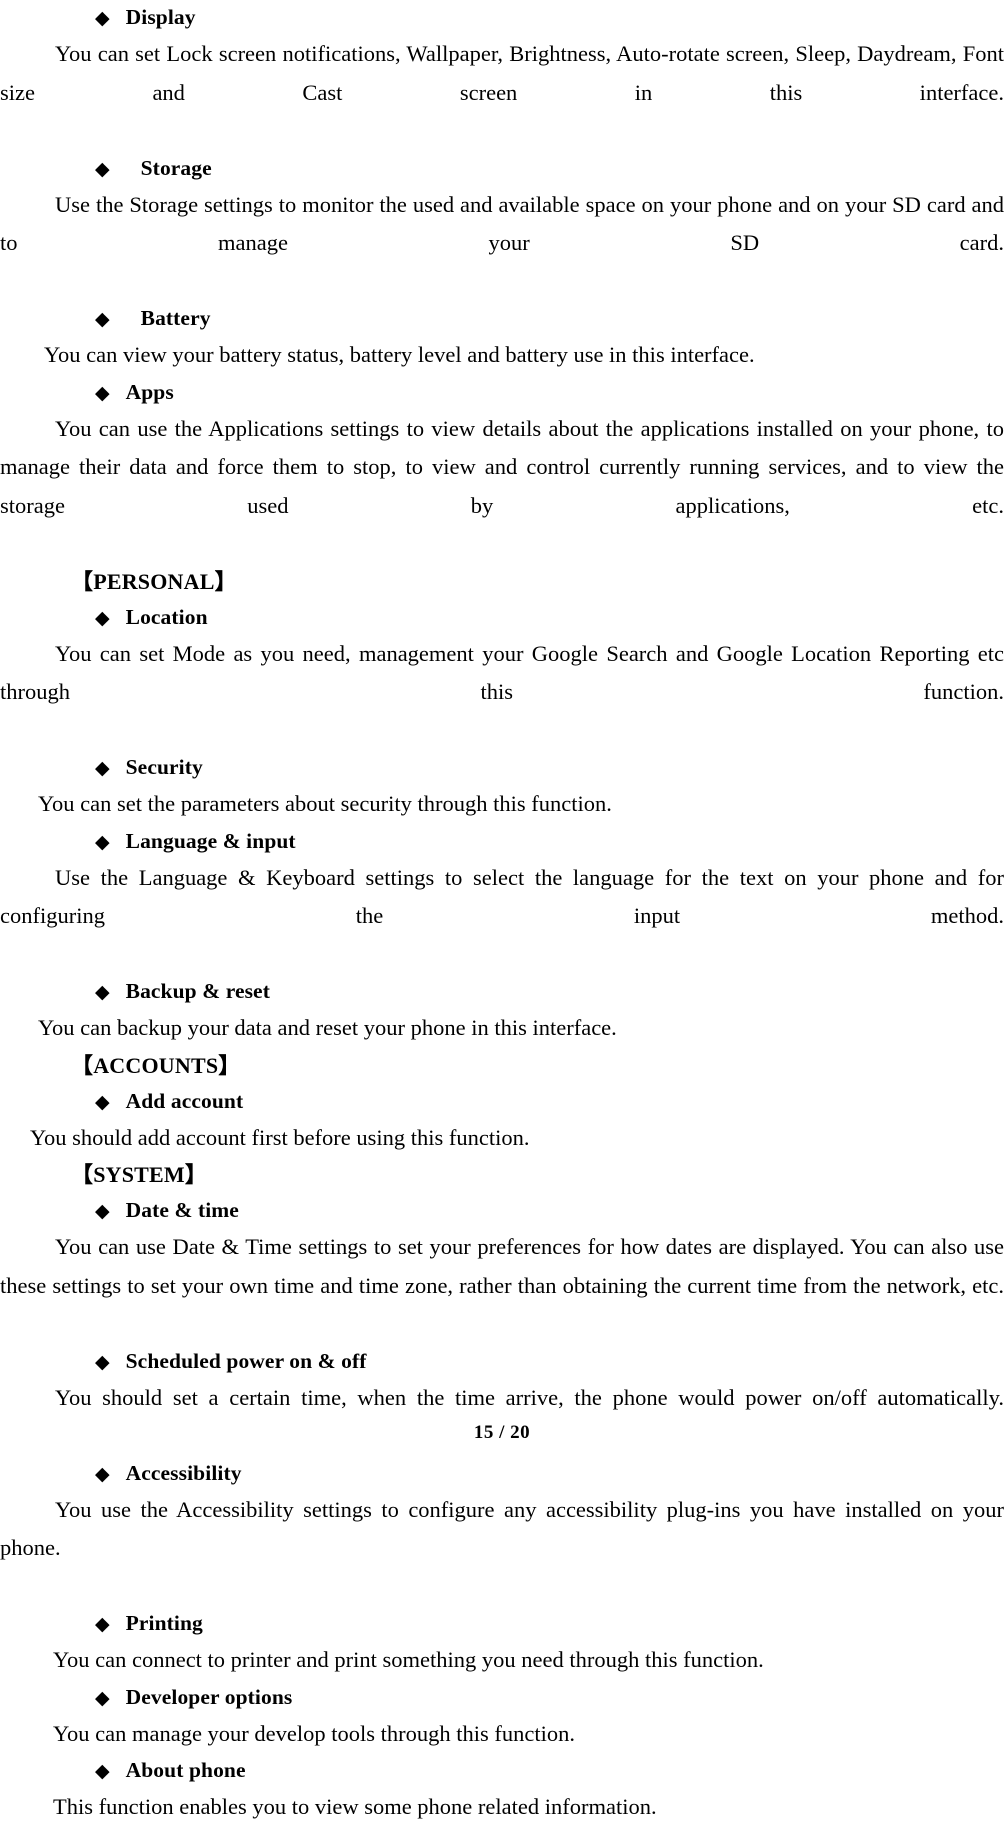 Image resolution: width=1004 pixels, height=1827 pixels. What do you see at coordinates (246, 1360) in the screenshot?
I see `section-heading-label: Scheduled power on & off` at bounding box center [246, 1360].